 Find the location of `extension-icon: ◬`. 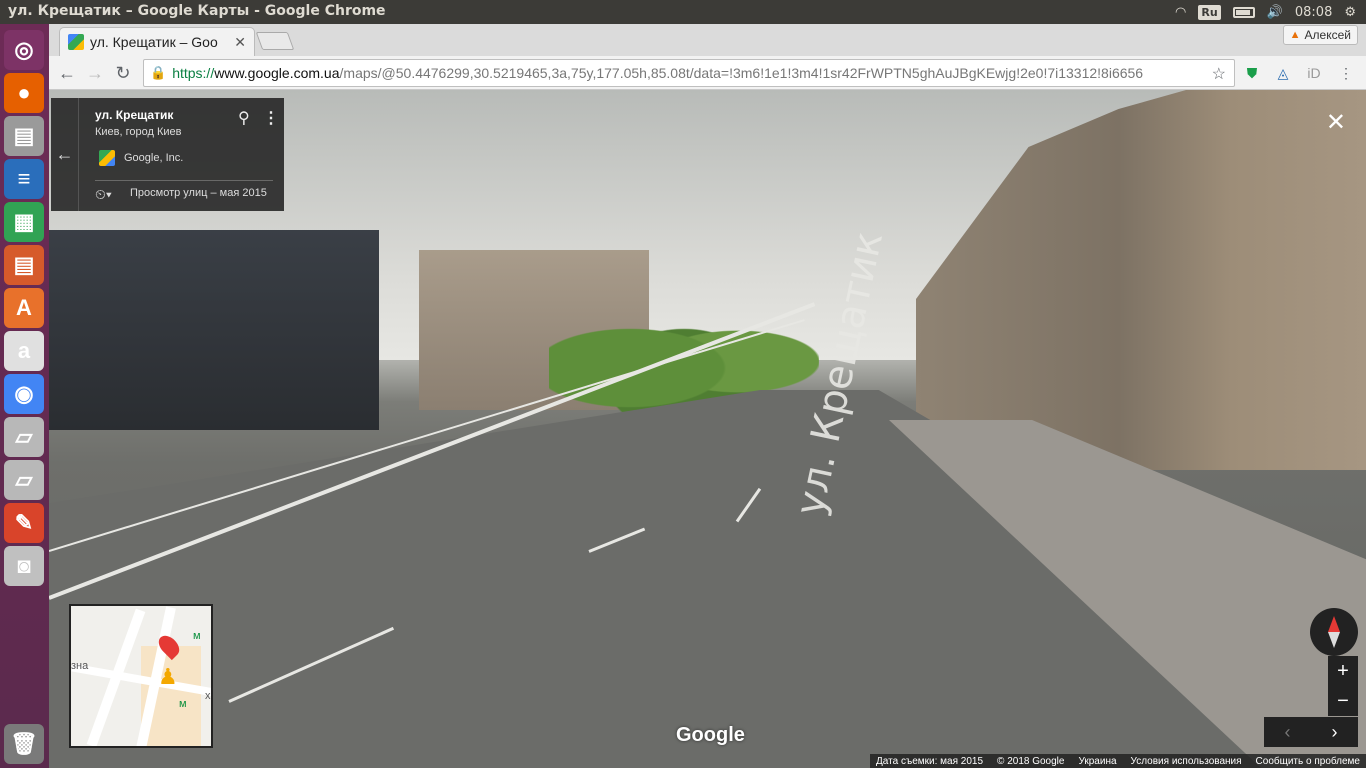

extension-icon: ◬ is located at coordinates (1283, 73).